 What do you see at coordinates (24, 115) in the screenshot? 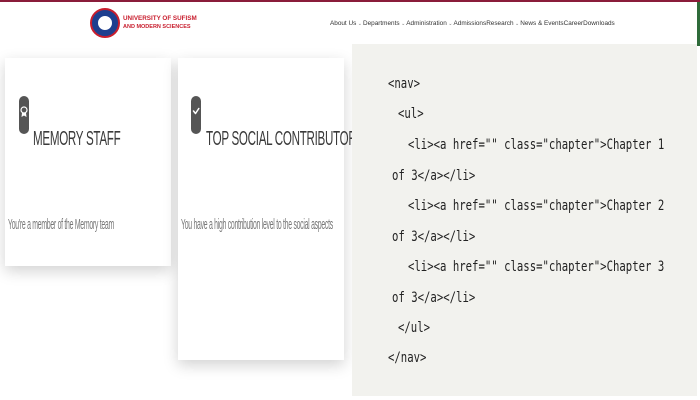
I see `award-badge-icon` at bounding box center [24, 115].